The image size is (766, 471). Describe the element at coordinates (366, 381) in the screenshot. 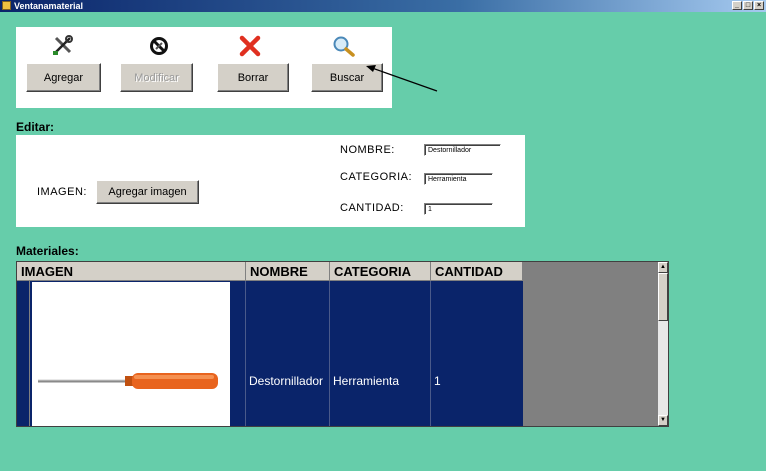

I see `categoria-value: Herramienta` at that location.